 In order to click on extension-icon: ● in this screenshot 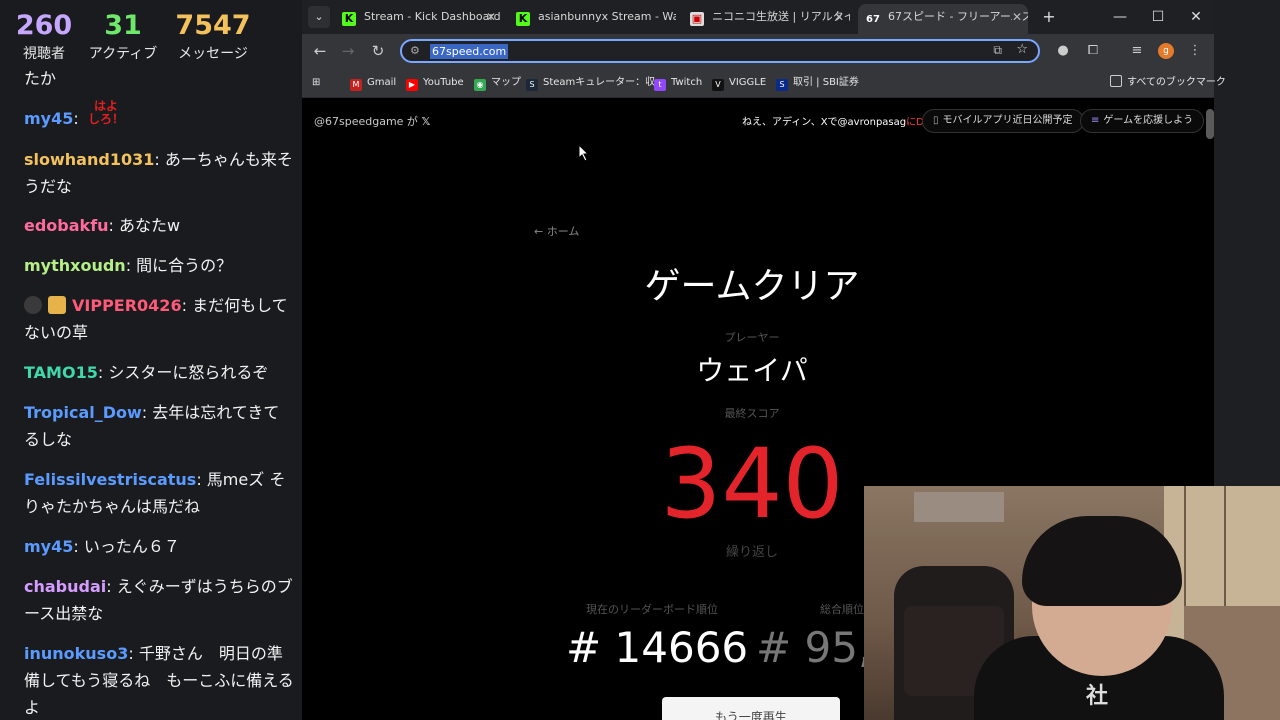, I will do `click(1063, 51)`.